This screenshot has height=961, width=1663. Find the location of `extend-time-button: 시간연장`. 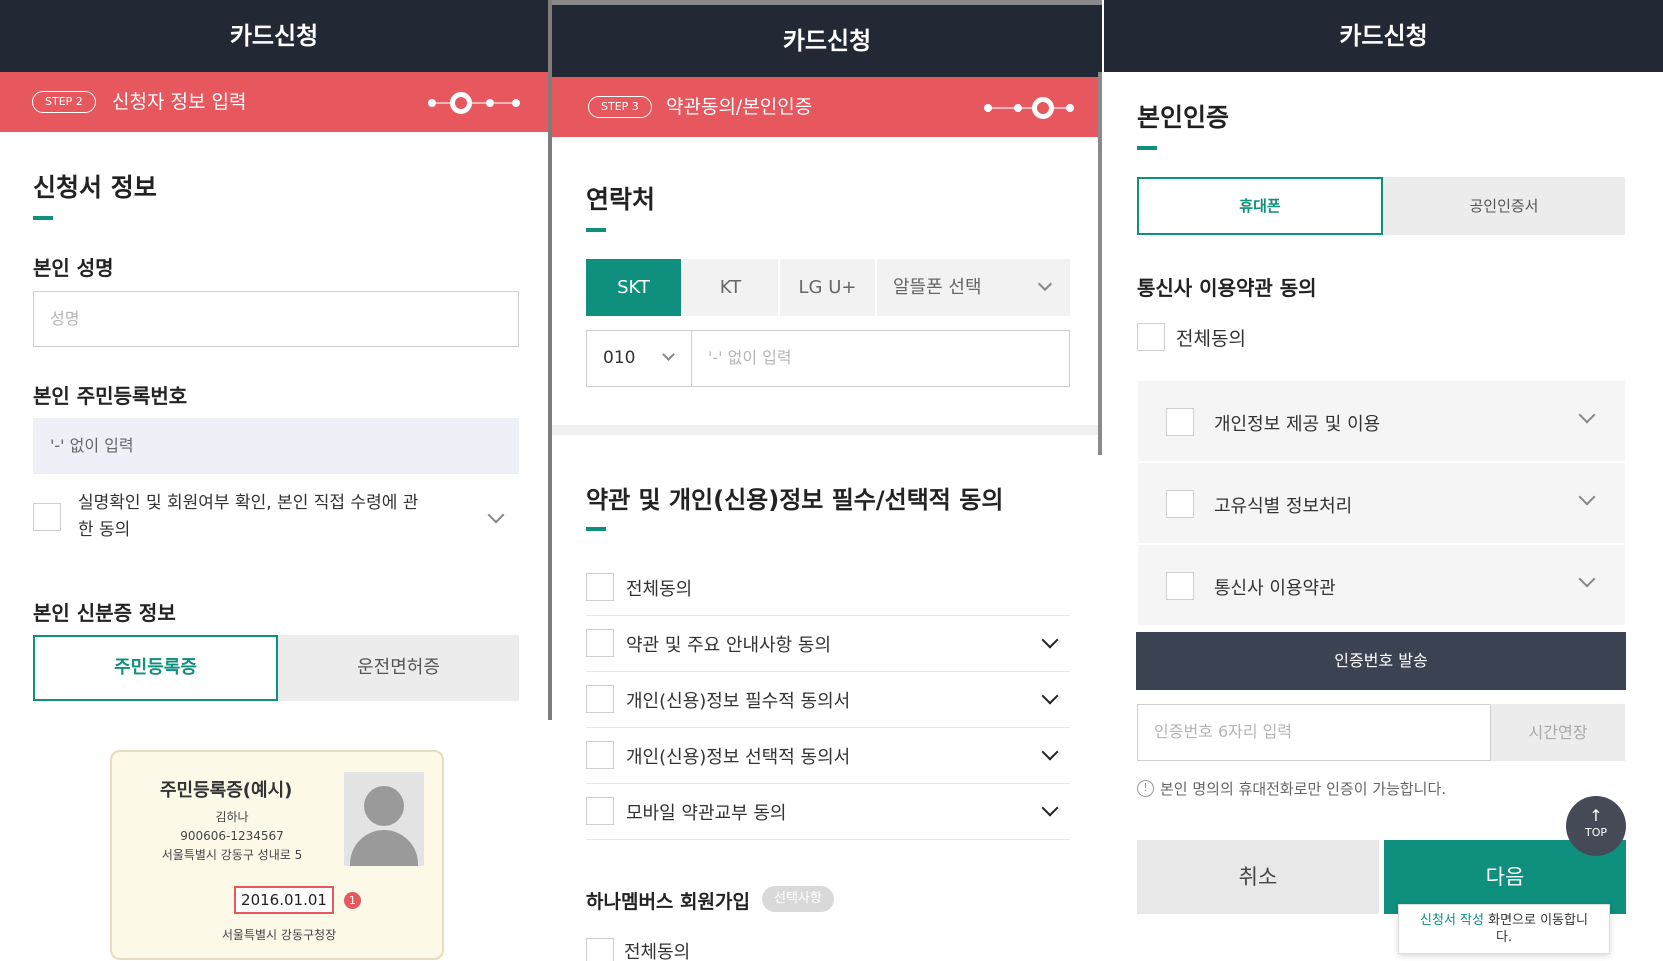

extend-time-button: 시간연장 is located at coordinates (1558, 732).